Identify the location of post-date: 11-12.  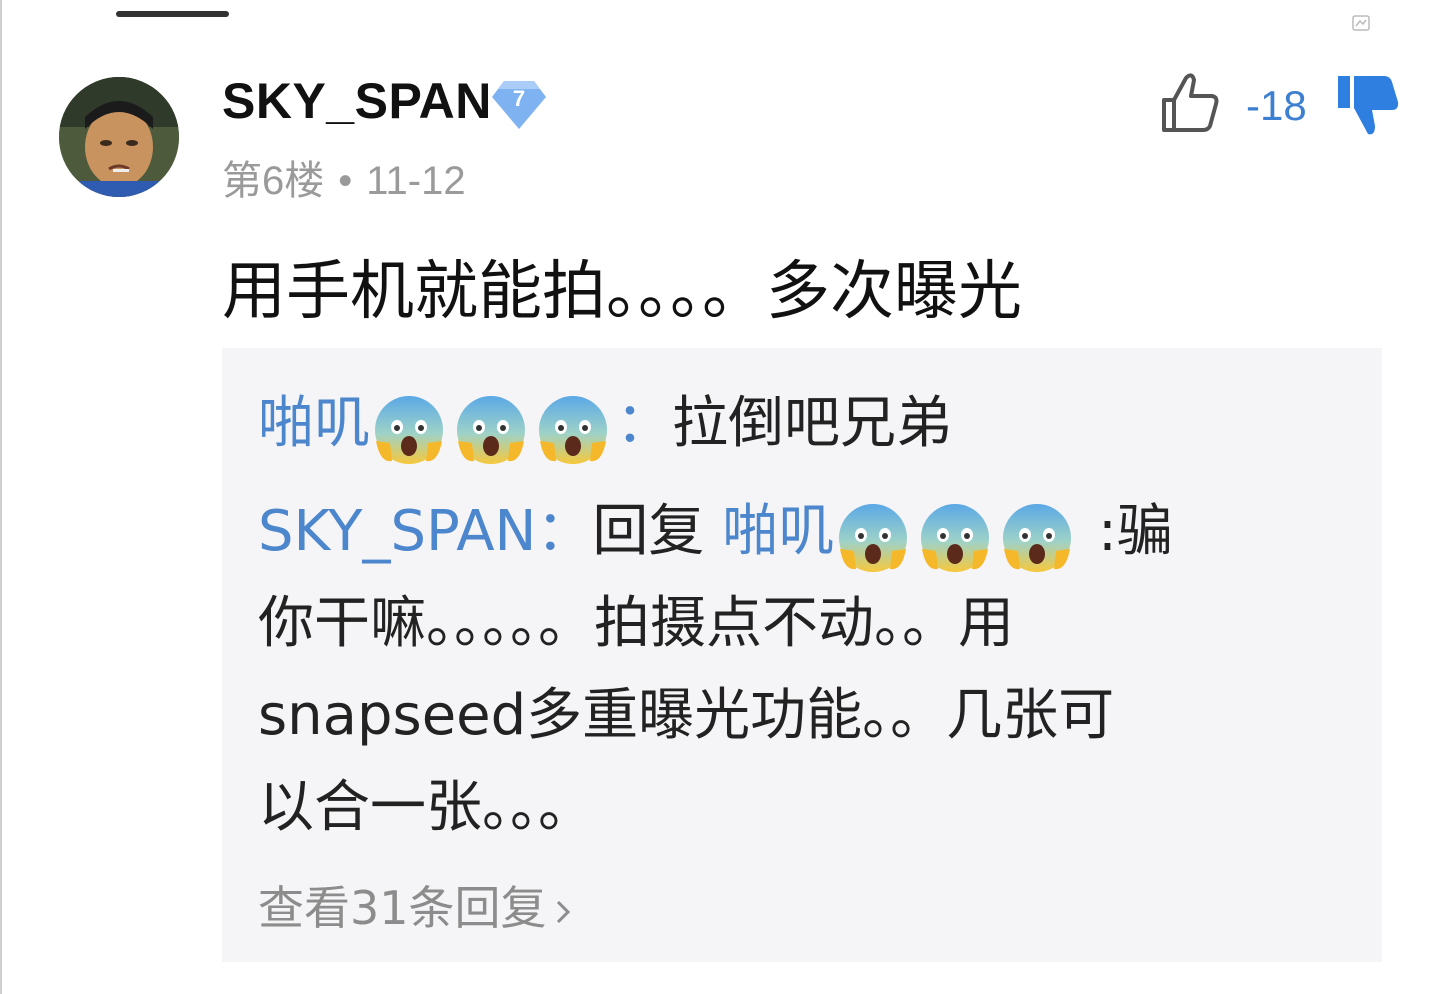
(416, 181).